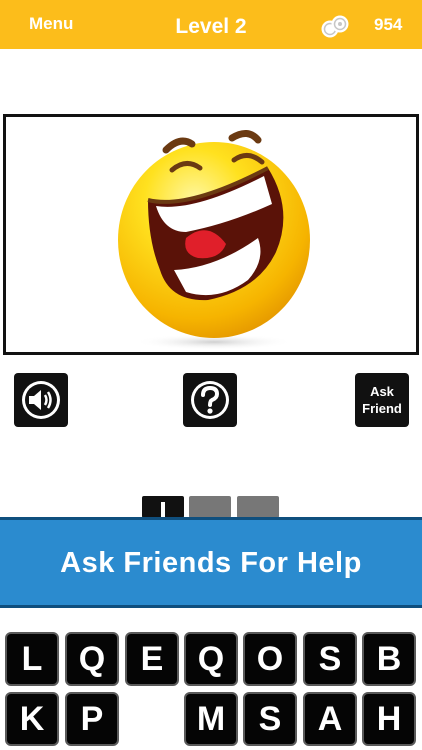 The width and height of the screenshot is (422, 750). I want to click on letter-key: P, so click(92, 719).